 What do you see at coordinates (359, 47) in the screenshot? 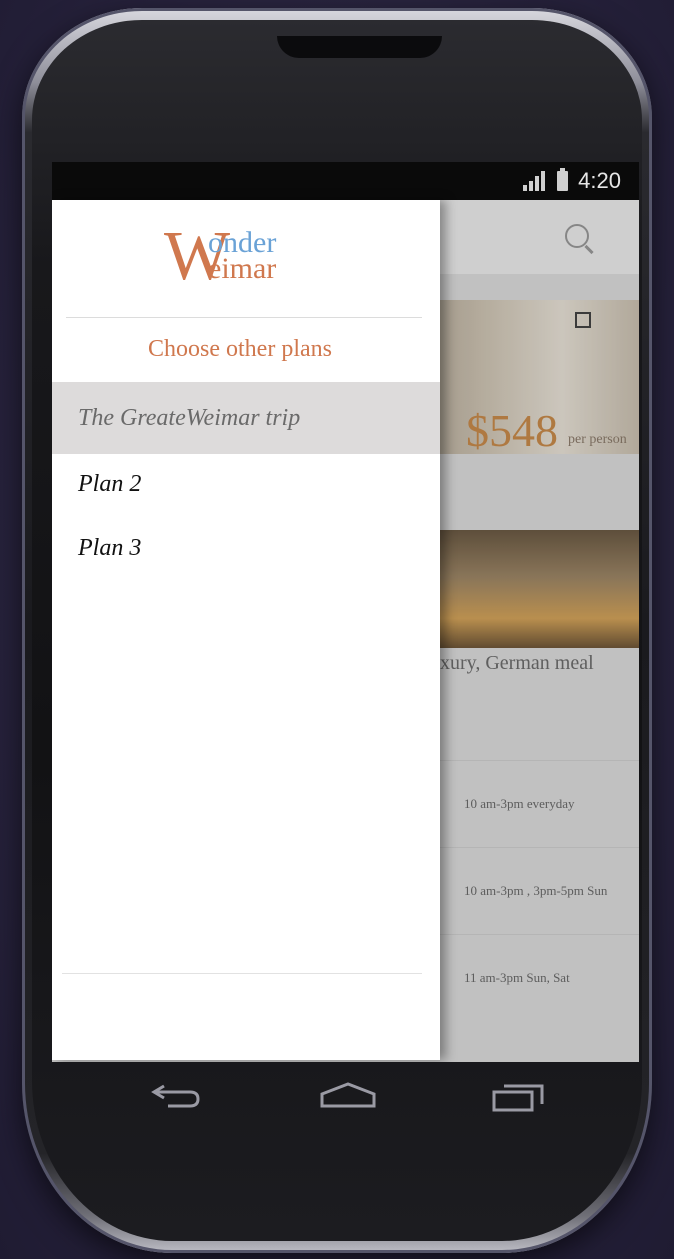
I see `phone-speaker` at bounding box center [359, 47].